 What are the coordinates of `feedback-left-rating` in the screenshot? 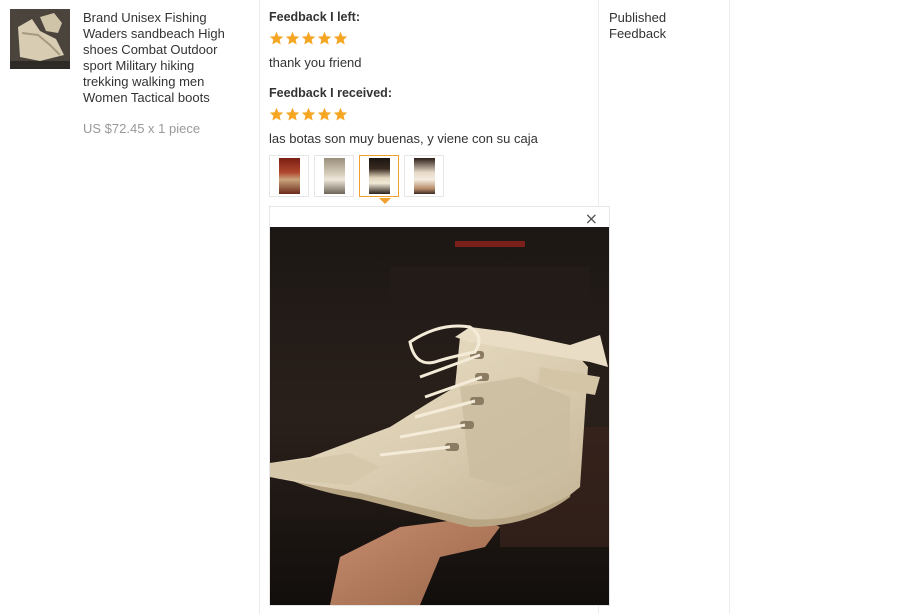 It's located at (308, 38).